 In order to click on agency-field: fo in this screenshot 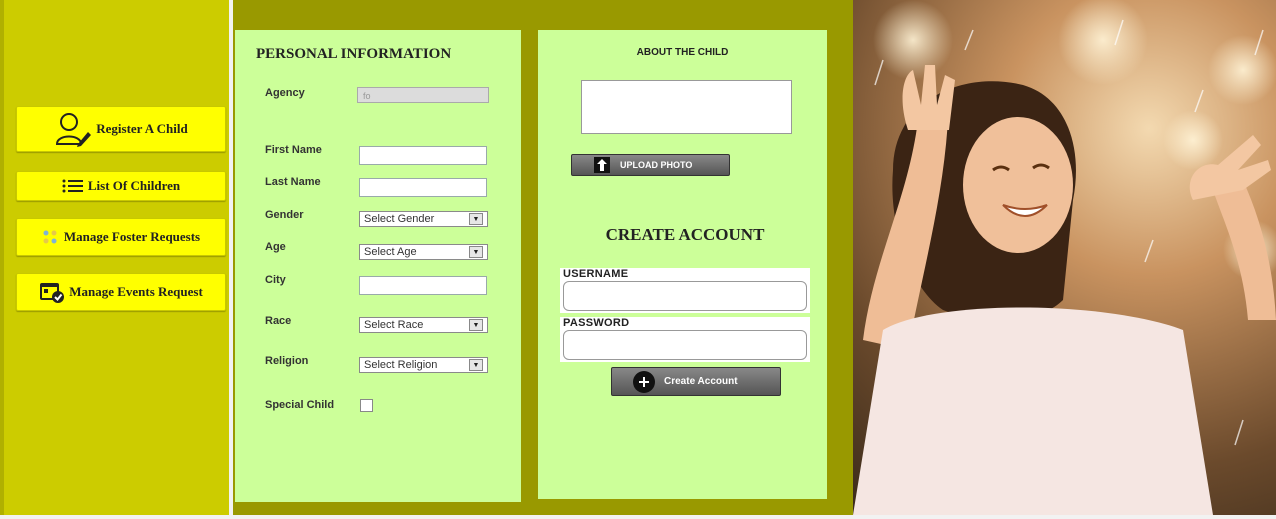, I will do `click(423, 95)`.